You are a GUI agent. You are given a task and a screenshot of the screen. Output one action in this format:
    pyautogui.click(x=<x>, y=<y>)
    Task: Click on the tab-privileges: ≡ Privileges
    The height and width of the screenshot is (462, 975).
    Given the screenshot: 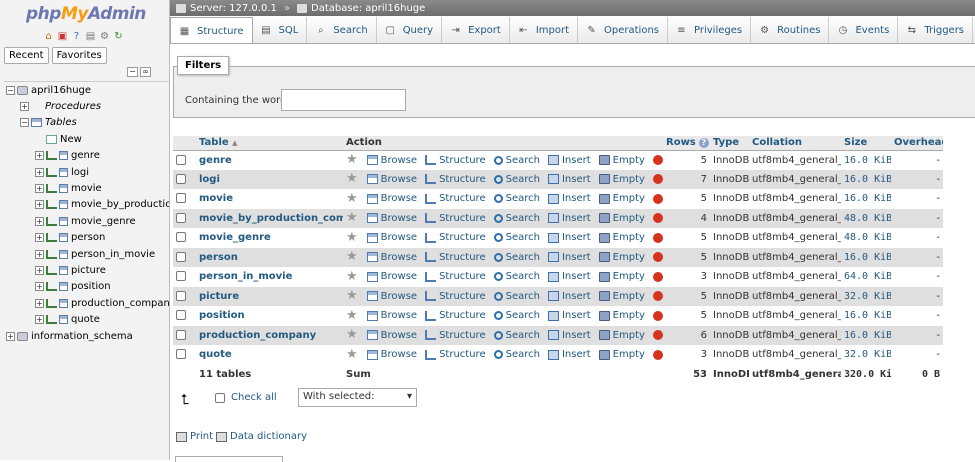 What is the action you would take?
    pyautogui.click(x=710, y=30)
    